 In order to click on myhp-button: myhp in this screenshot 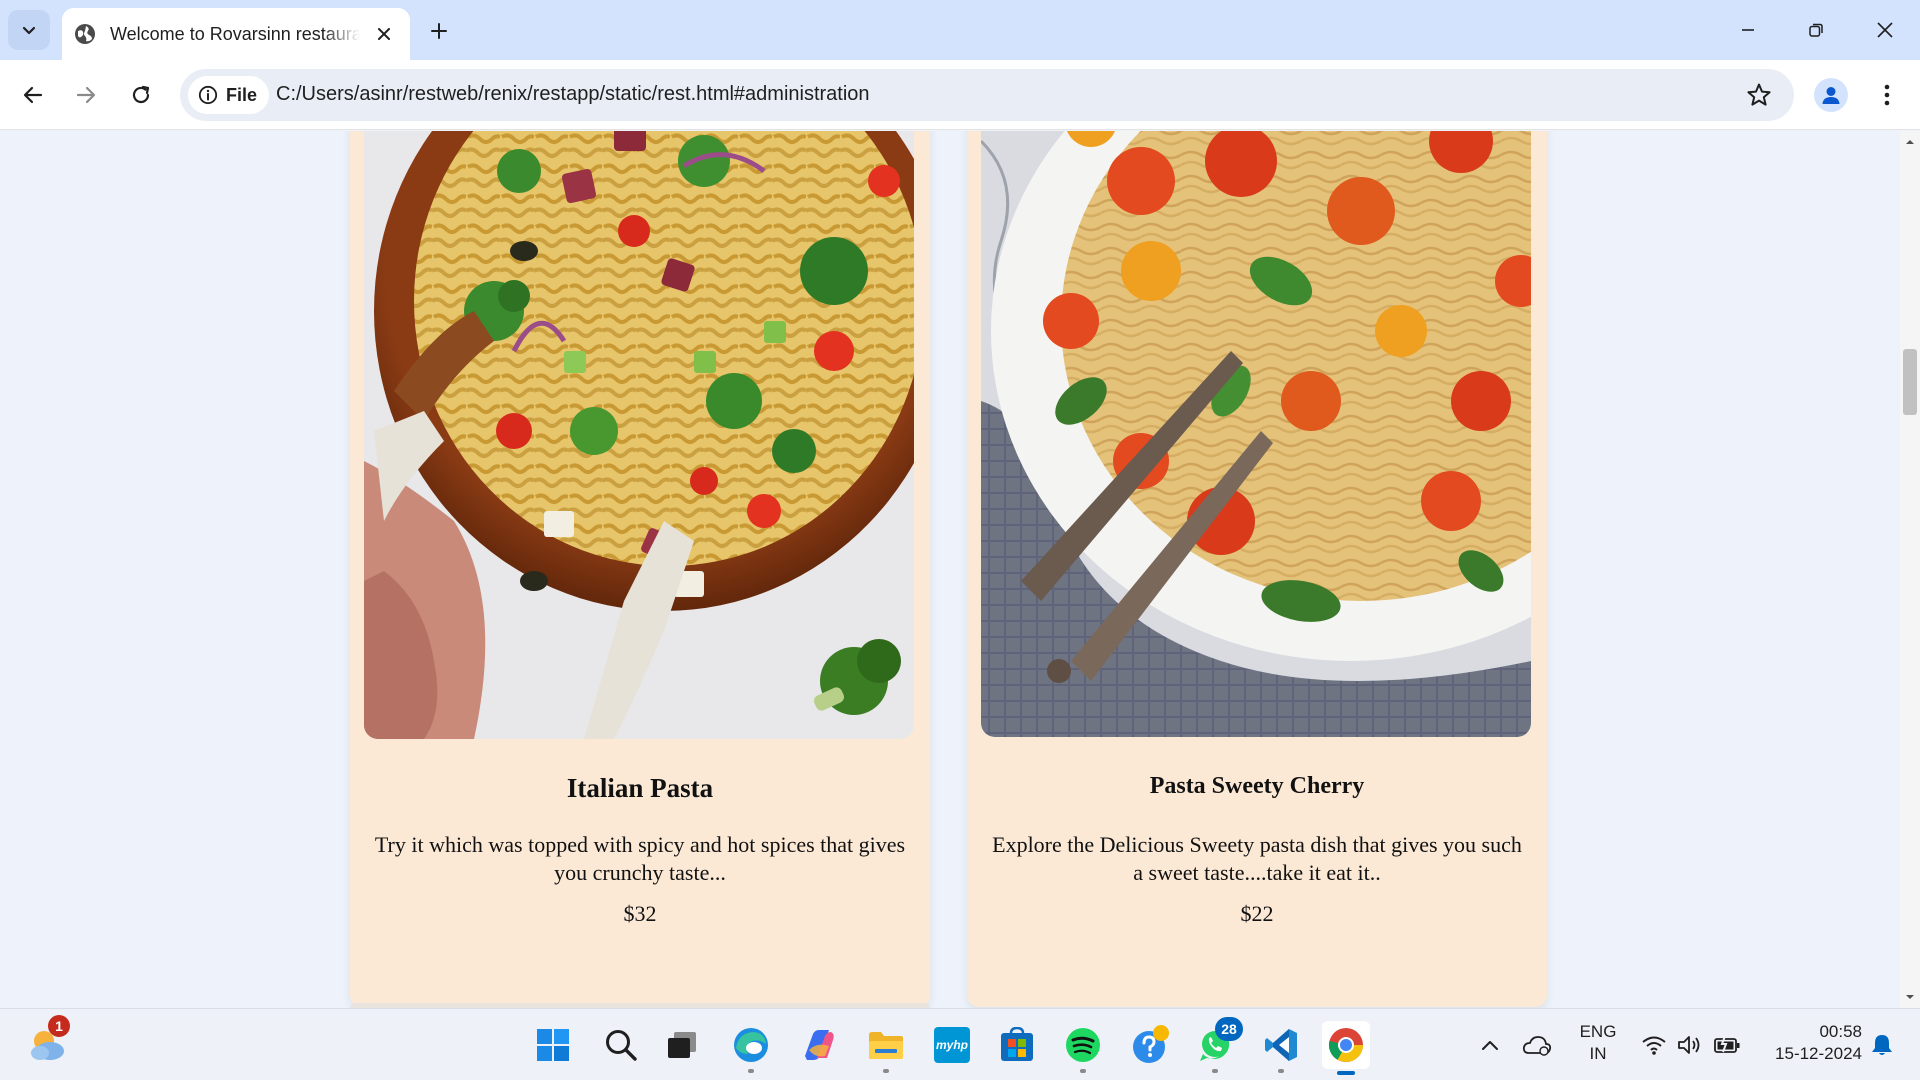, I will do `click(952, 1045)`.